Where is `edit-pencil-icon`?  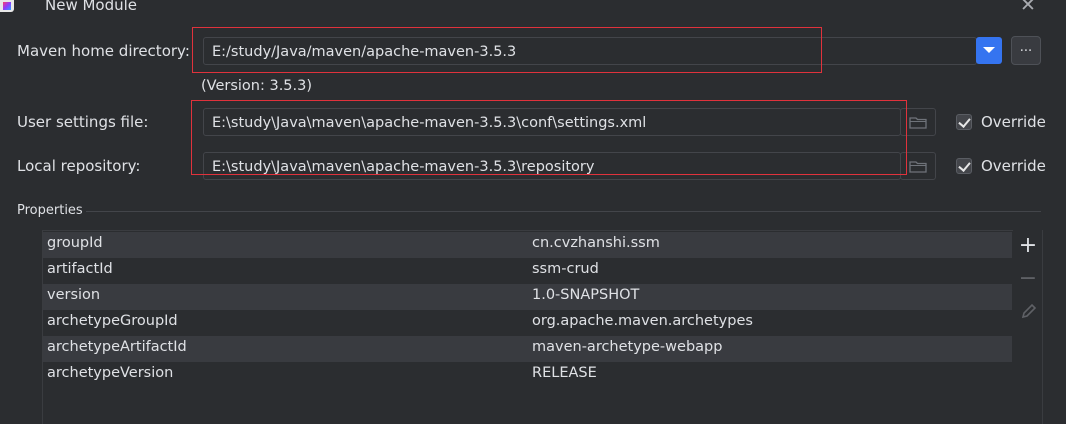 edit-pencil-icon is located at coordinates (1029, 311).